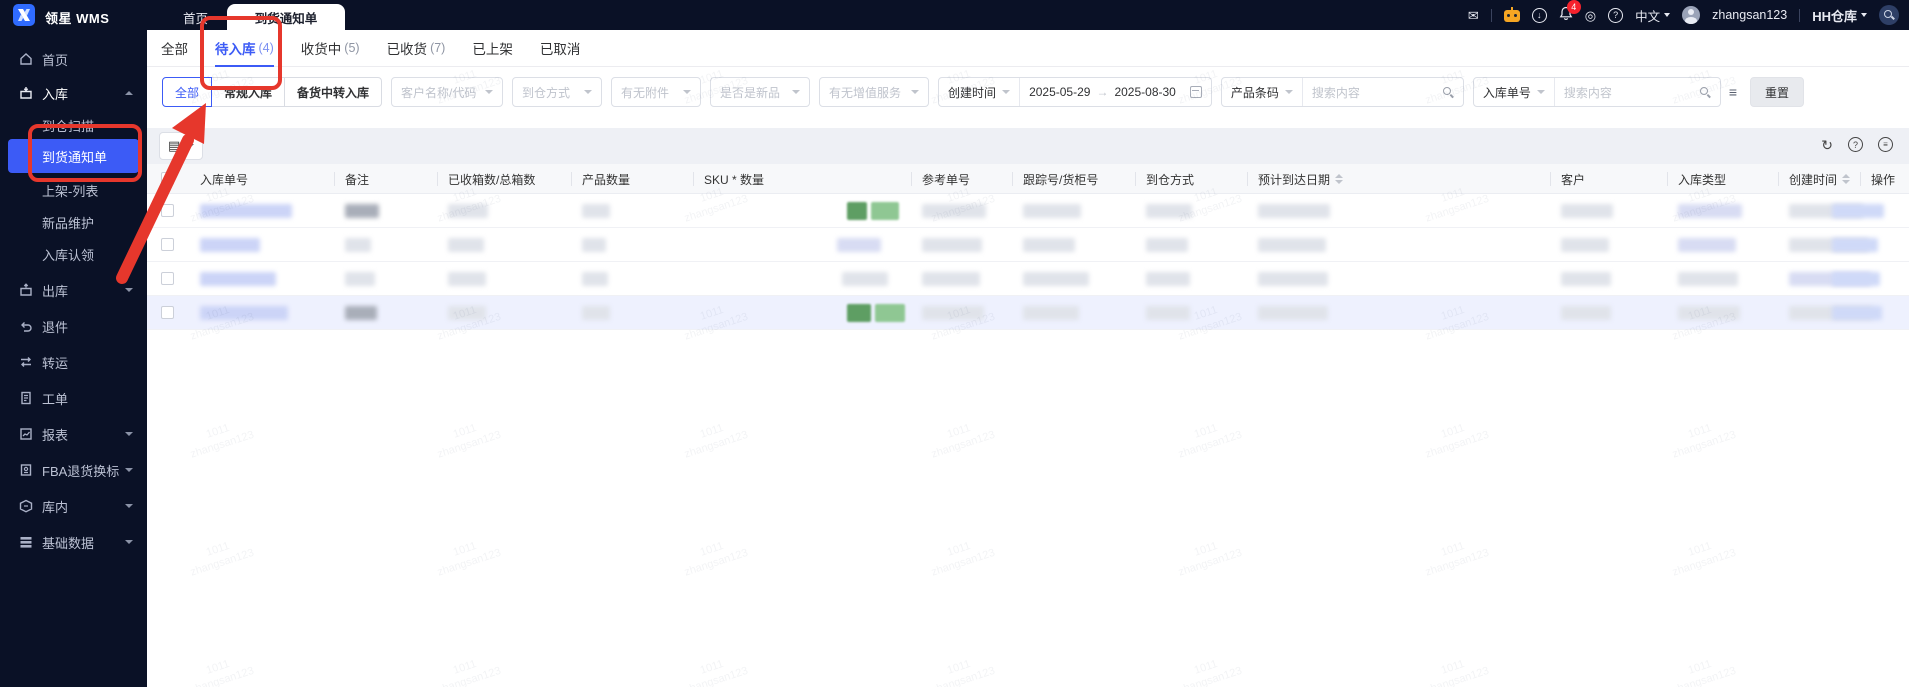 The image size is (1909, 687). Describe the element at coordinates (1733, 92) in the screenshot. I see `batch-search-icon: ≡` at that location.